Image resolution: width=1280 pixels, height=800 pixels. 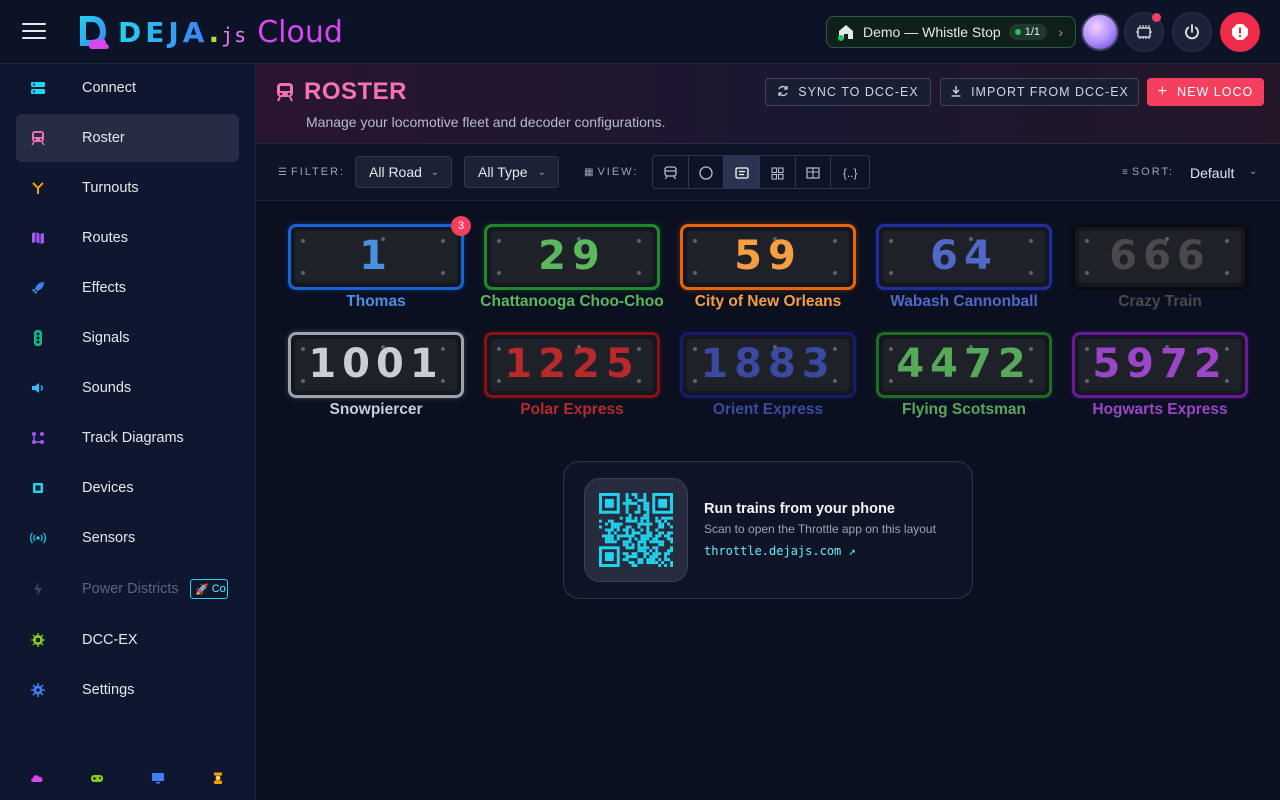 What do you see at coordinates (768, 302) in the screenshot?
I see `loco-name: City of New Orleans` at bounding box center [768, 302].